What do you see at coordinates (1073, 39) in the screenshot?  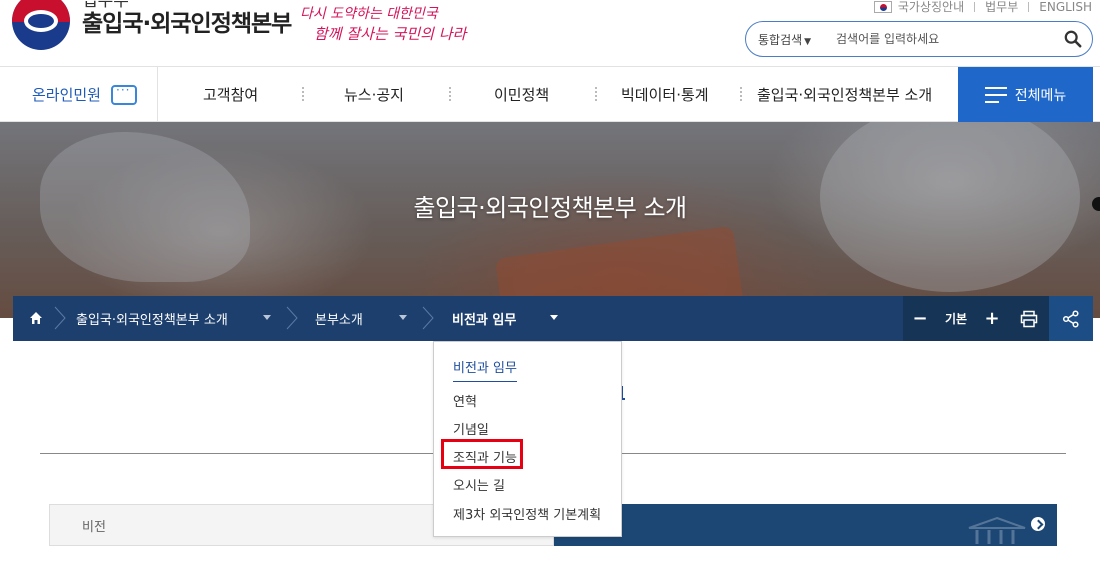 I see `search-icon` at bounding box center [1073, 39].